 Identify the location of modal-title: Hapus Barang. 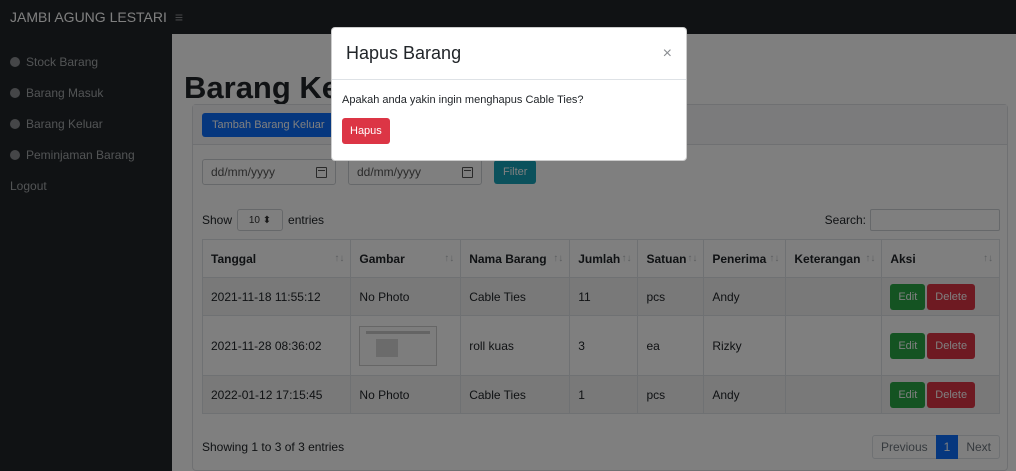
(404, 53).